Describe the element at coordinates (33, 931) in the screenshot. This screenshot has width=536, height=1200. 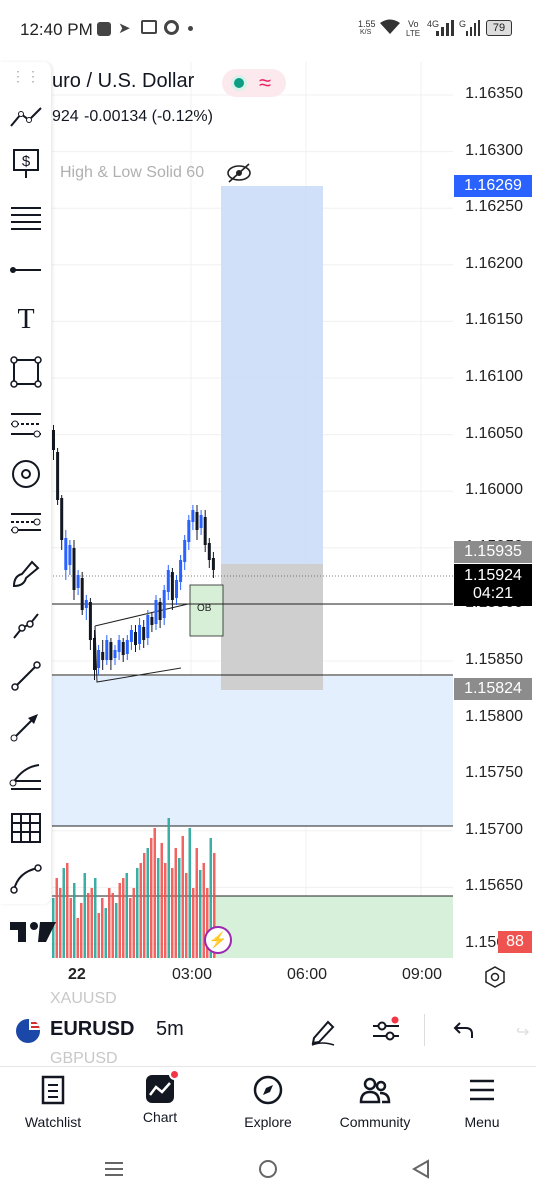
I see `tradingview-logo` at that location.